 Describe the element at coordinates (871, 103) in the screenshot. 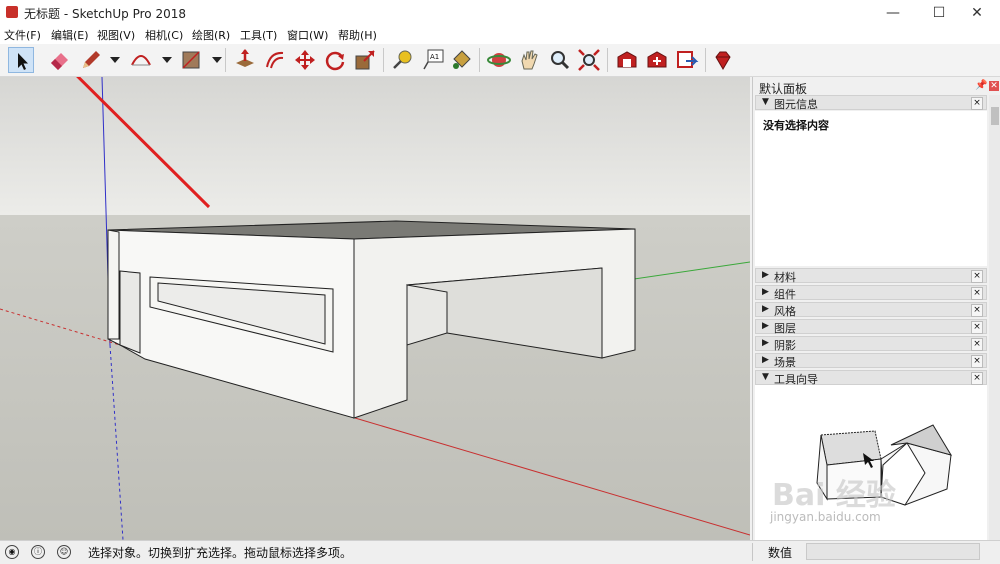

I see `tray-header-entity-info: ▼ 图元信息 ×` at that location.